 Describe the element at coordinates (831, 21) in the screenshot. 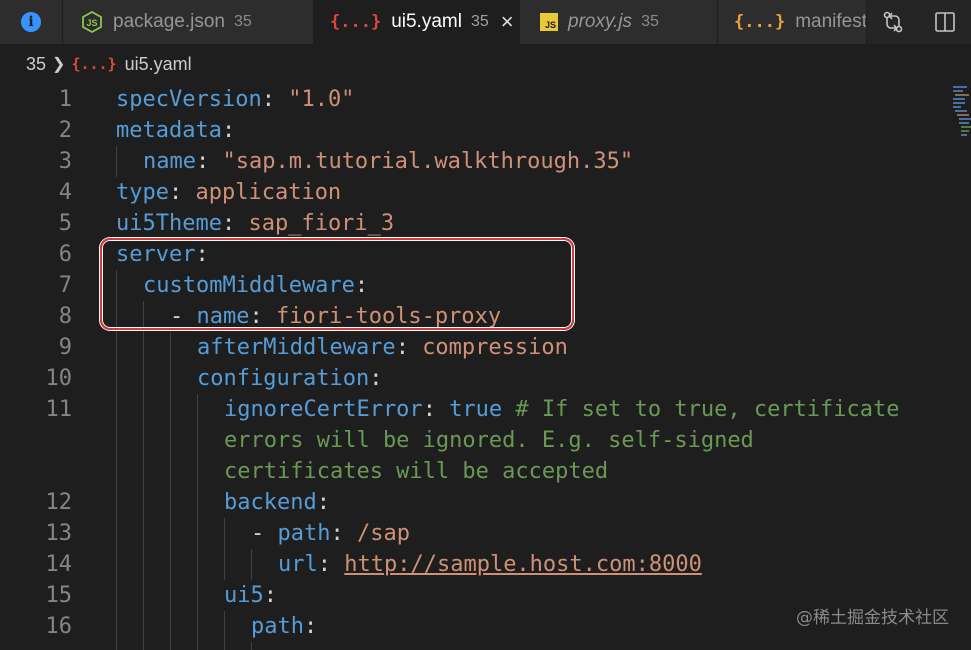

I see `tab-label: manifest.js` at that location.